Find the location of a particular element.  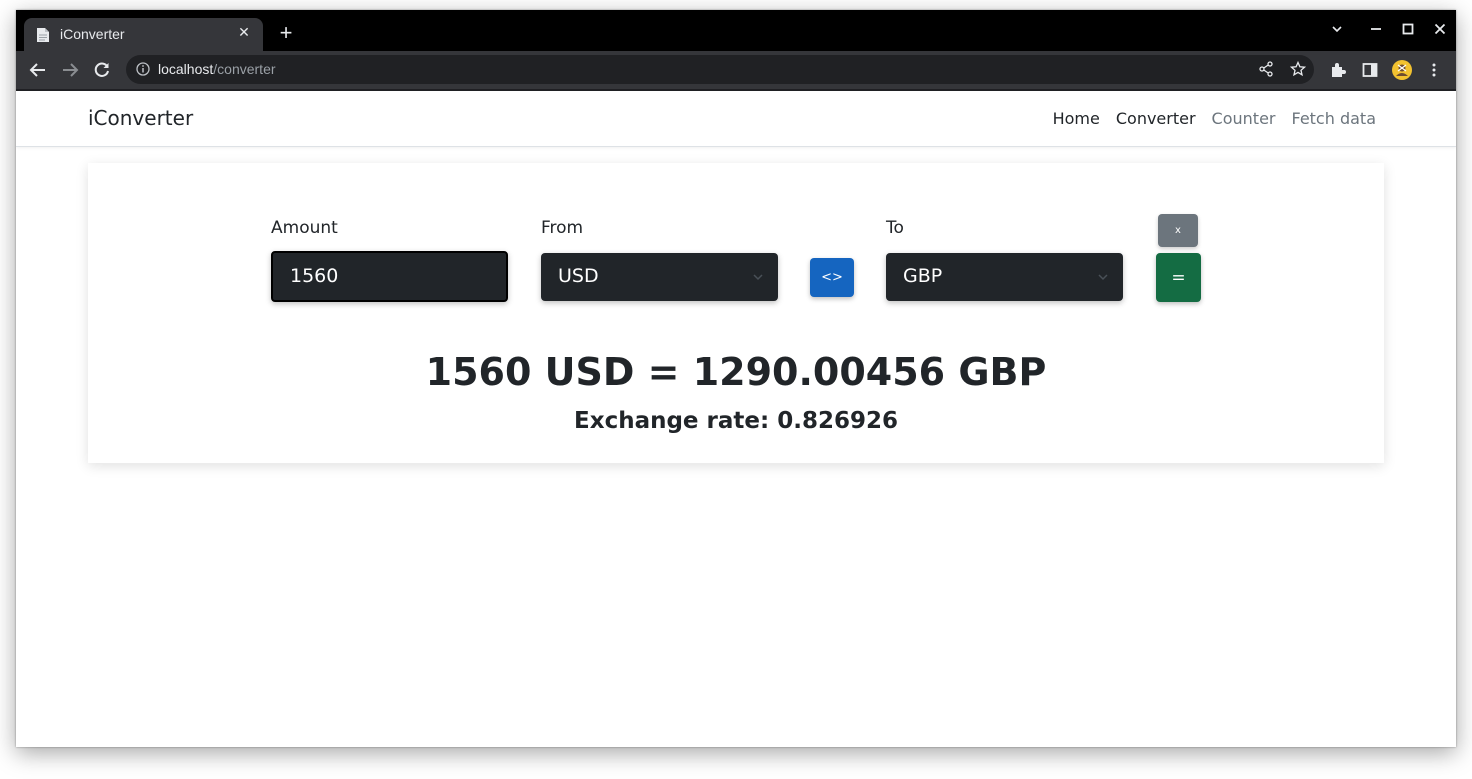

new-tab-button: + is located at coordinates (286, 33).